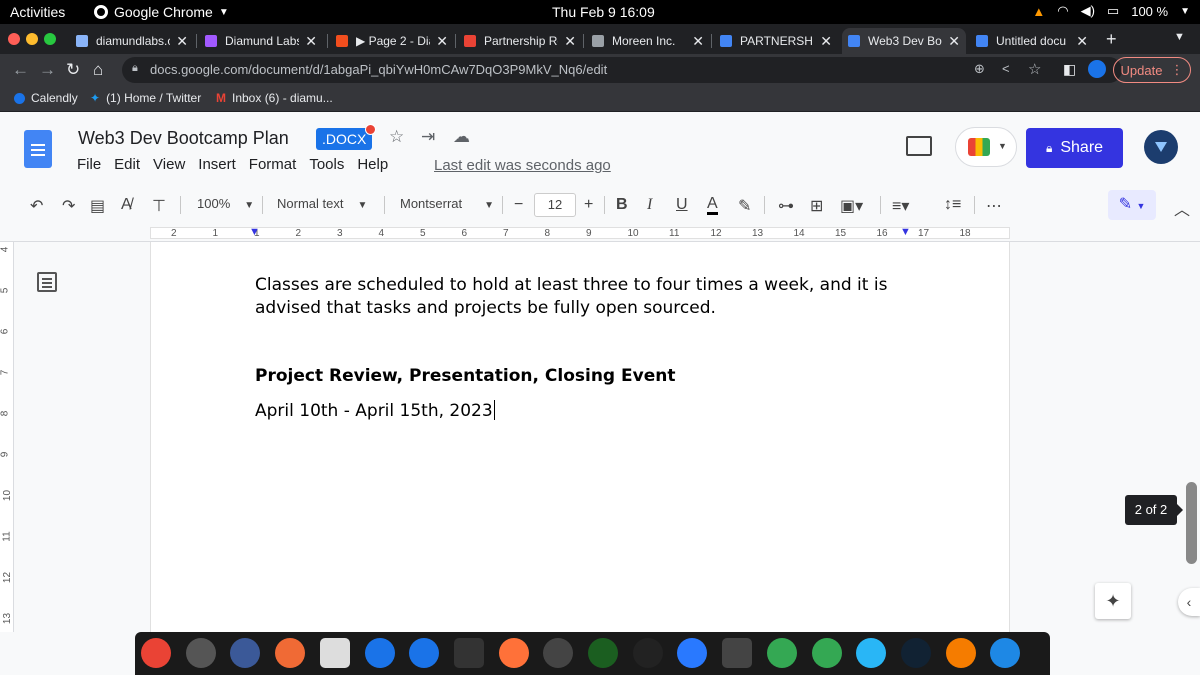  I want to click on decrease-font-size-button: −, so click(518, 205).